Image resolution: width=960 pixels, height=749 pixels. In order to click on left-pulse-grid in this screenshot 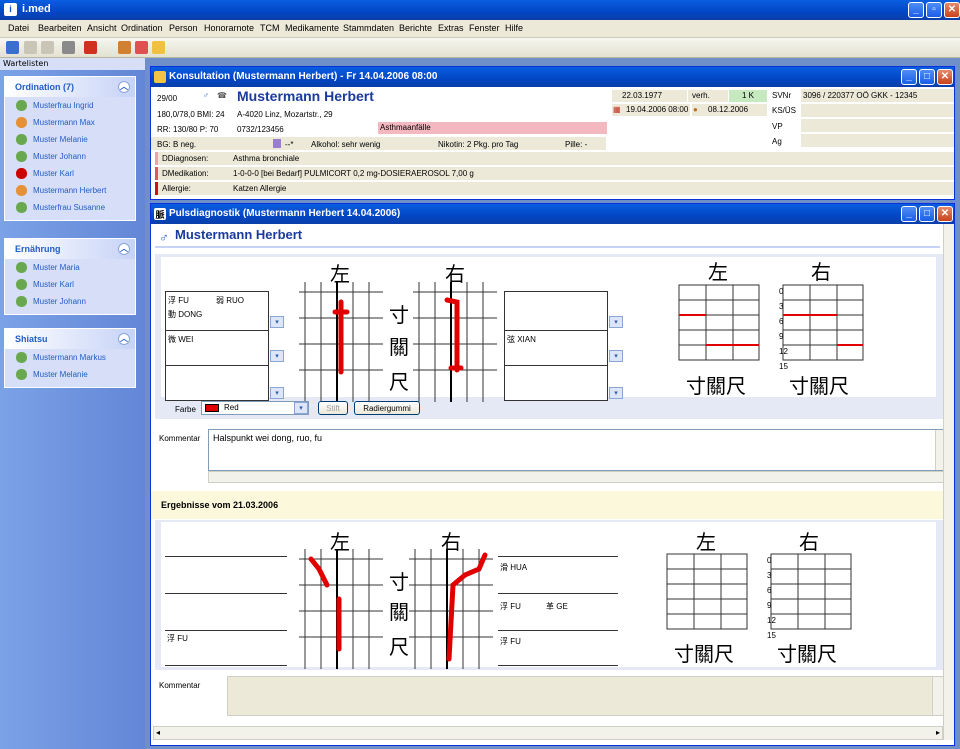, I will do `click(341, 342)`.